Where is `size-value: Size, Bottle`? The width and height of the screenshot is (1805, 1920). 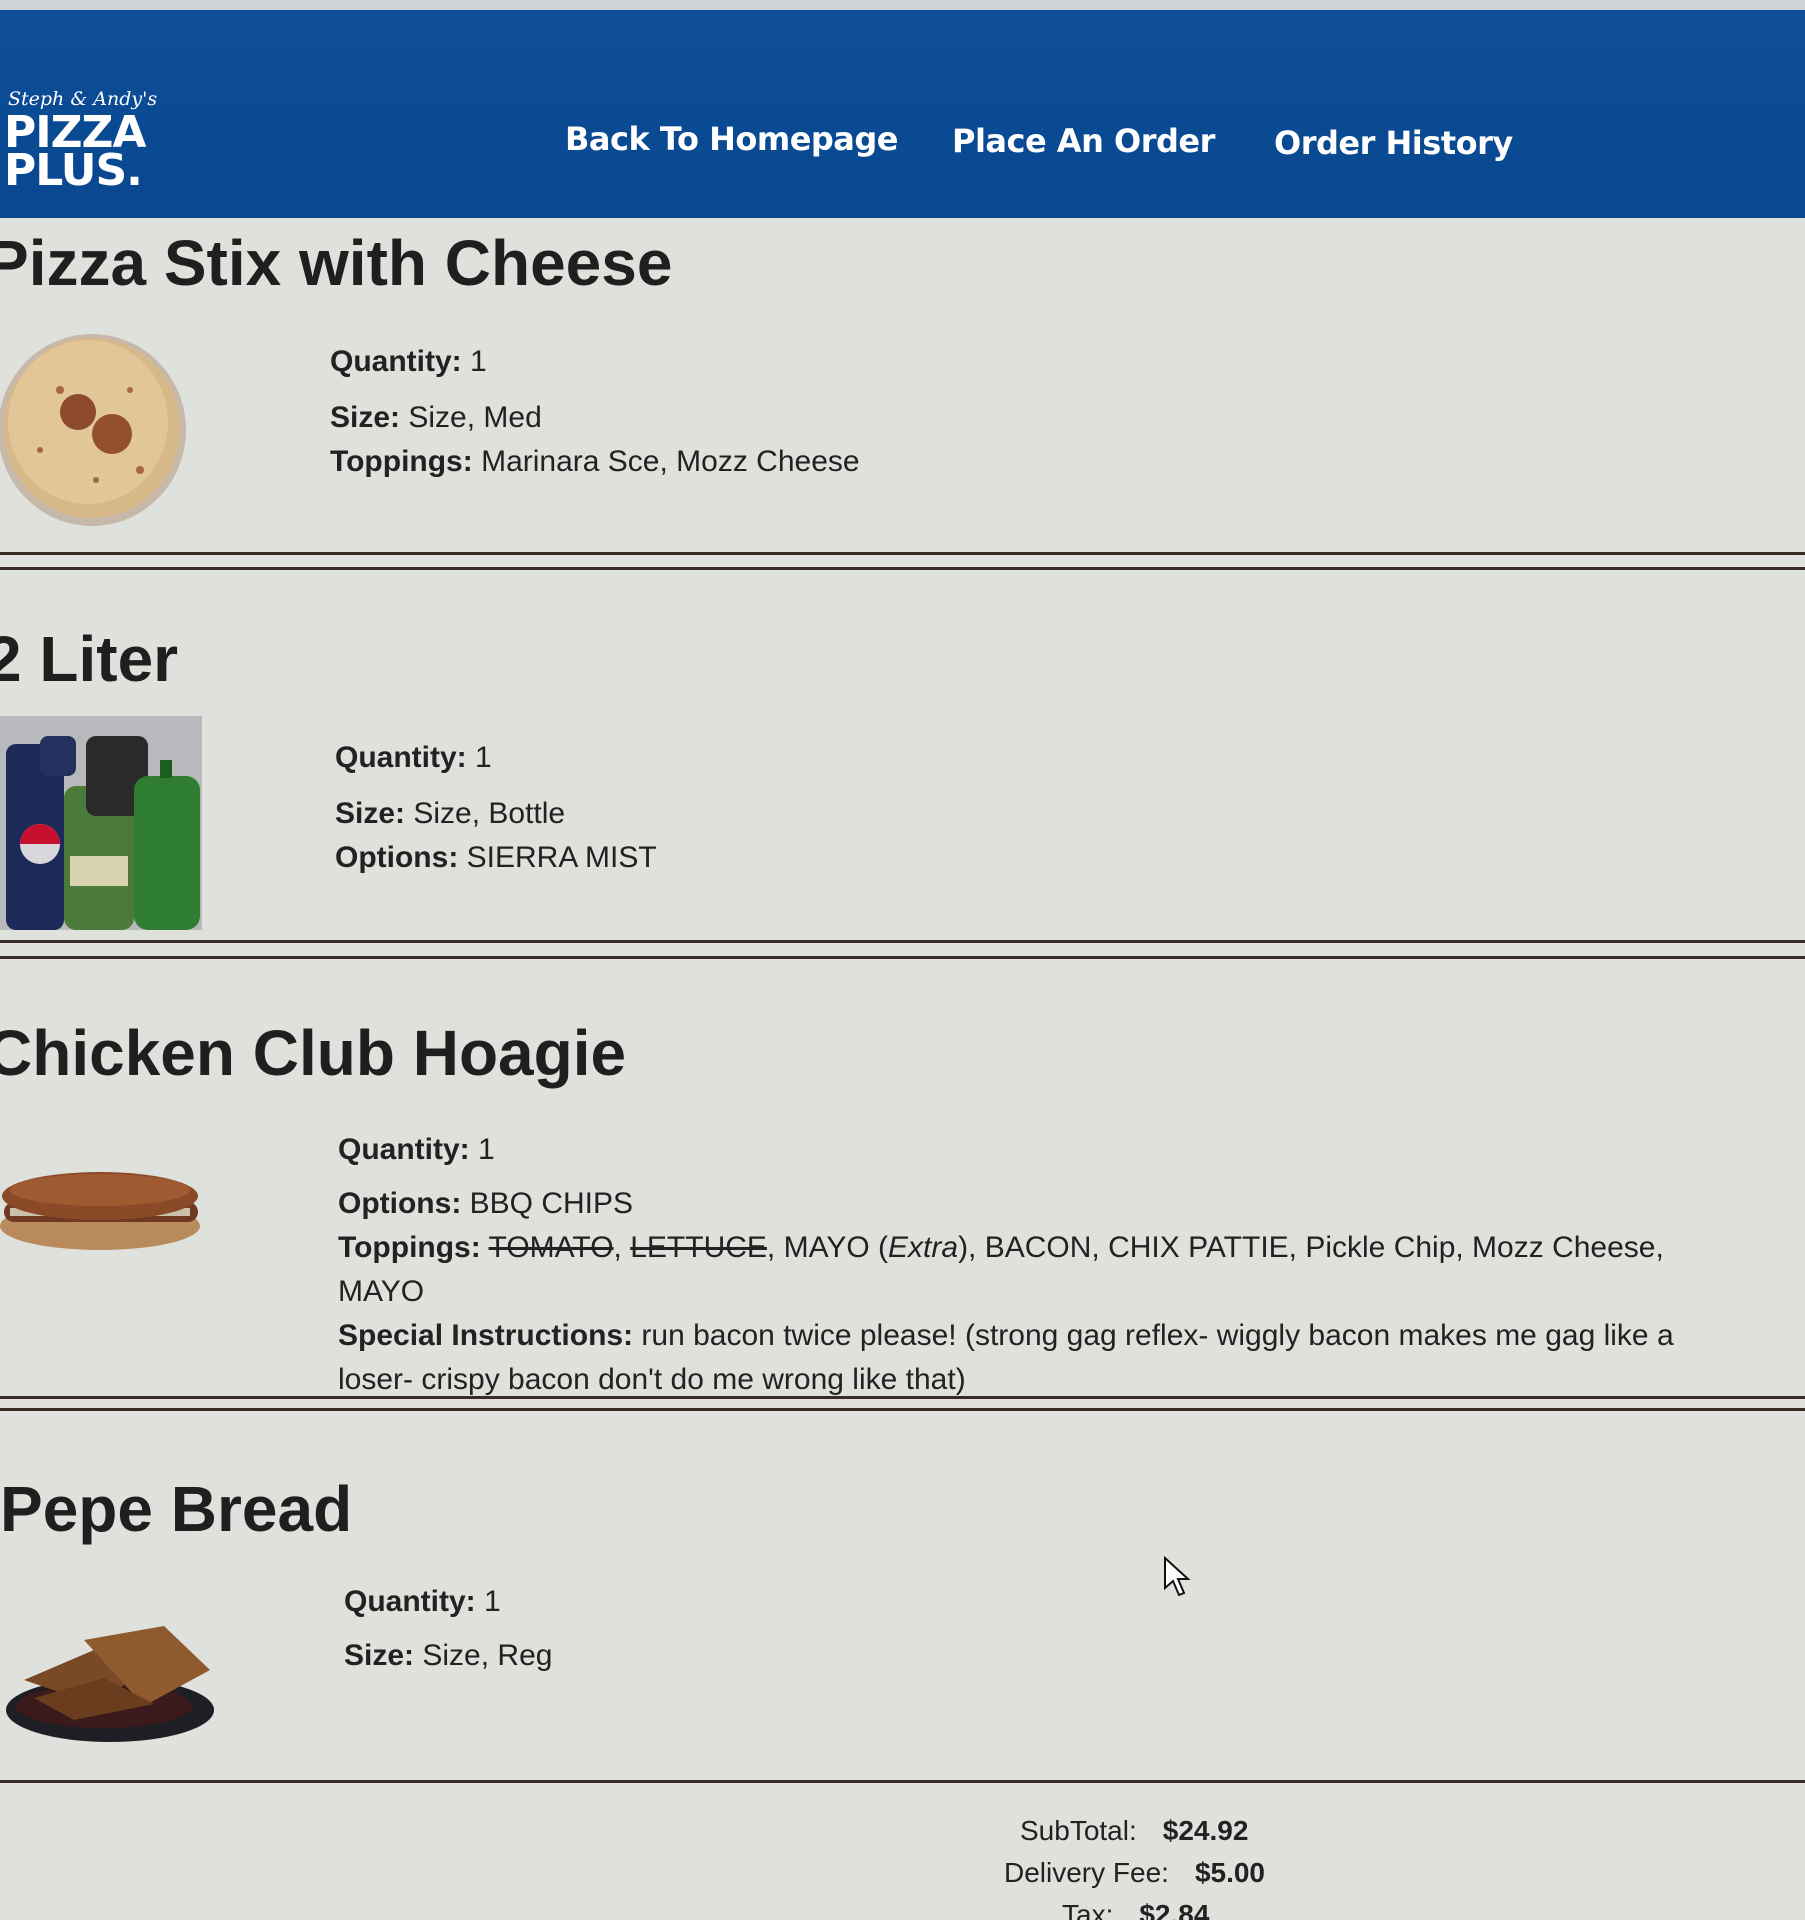
size-value: Size, Bottle is located at coordinates (489, 813).